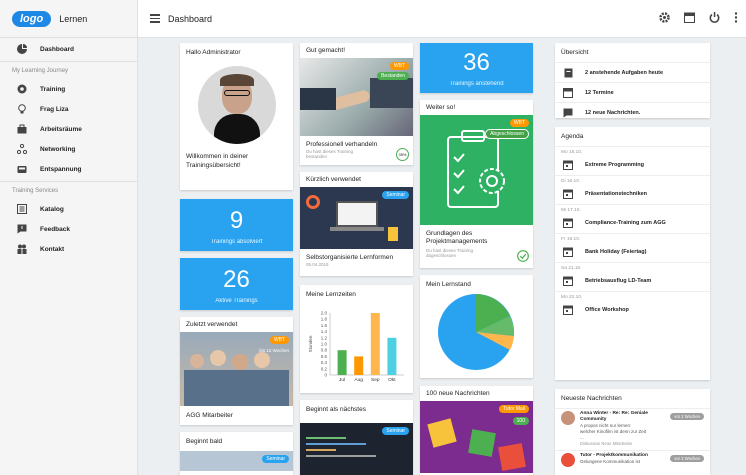 The image size is (746, 475). What do you see at coordinates (616, 252) in the screenshot?
I see `agenda-item-label: Bank Holiday (Feiertag)` at bounding box center [616, 252].